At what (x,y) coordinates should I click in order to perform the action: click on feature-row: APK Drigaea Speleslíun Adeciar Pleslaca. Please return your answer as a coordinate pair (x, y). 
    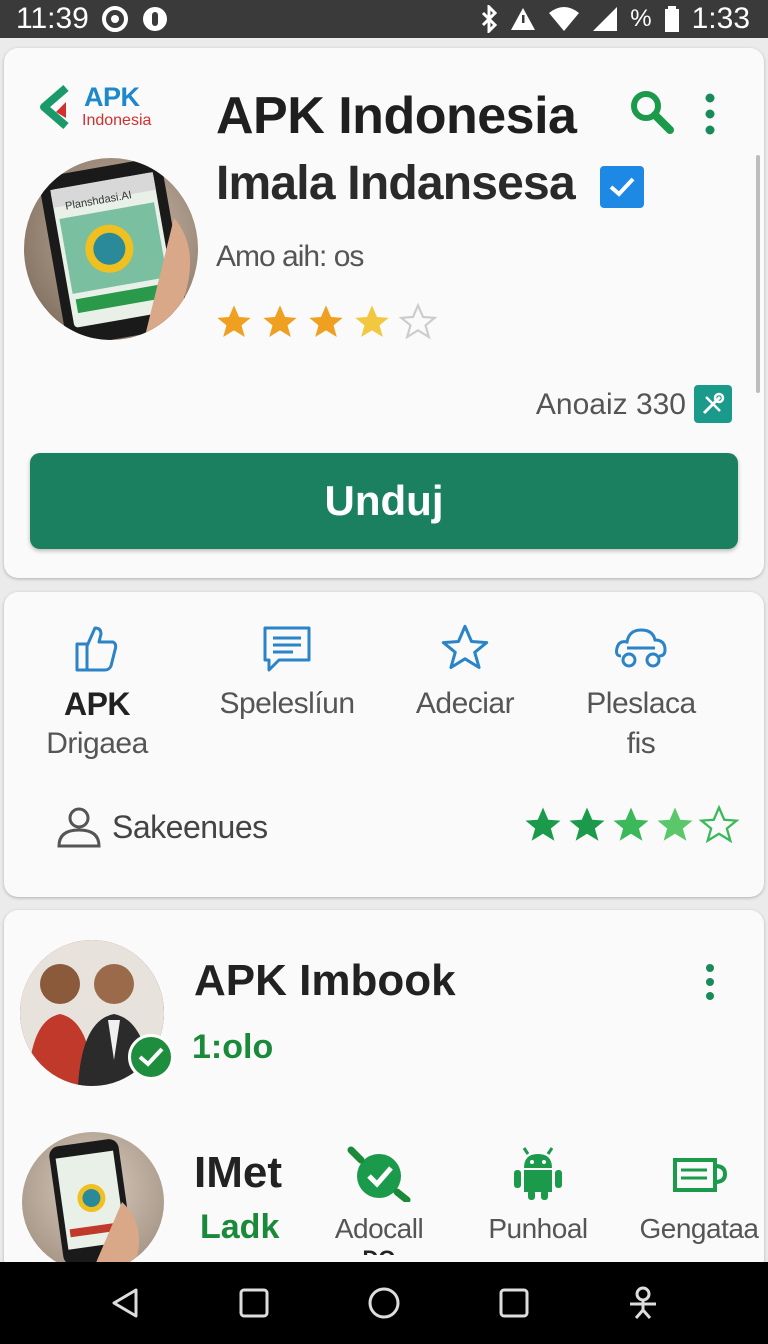
    Looking at the image, I should click on (384, 702).